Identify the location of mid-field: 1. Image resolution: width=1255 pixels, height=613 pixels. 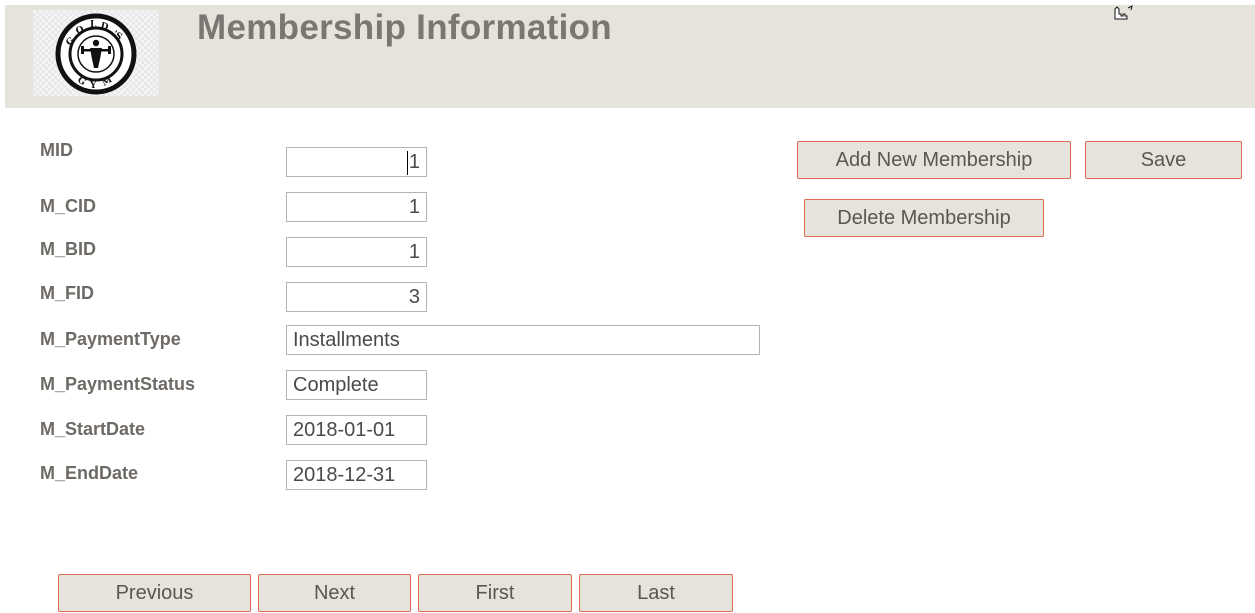
(356, 162).